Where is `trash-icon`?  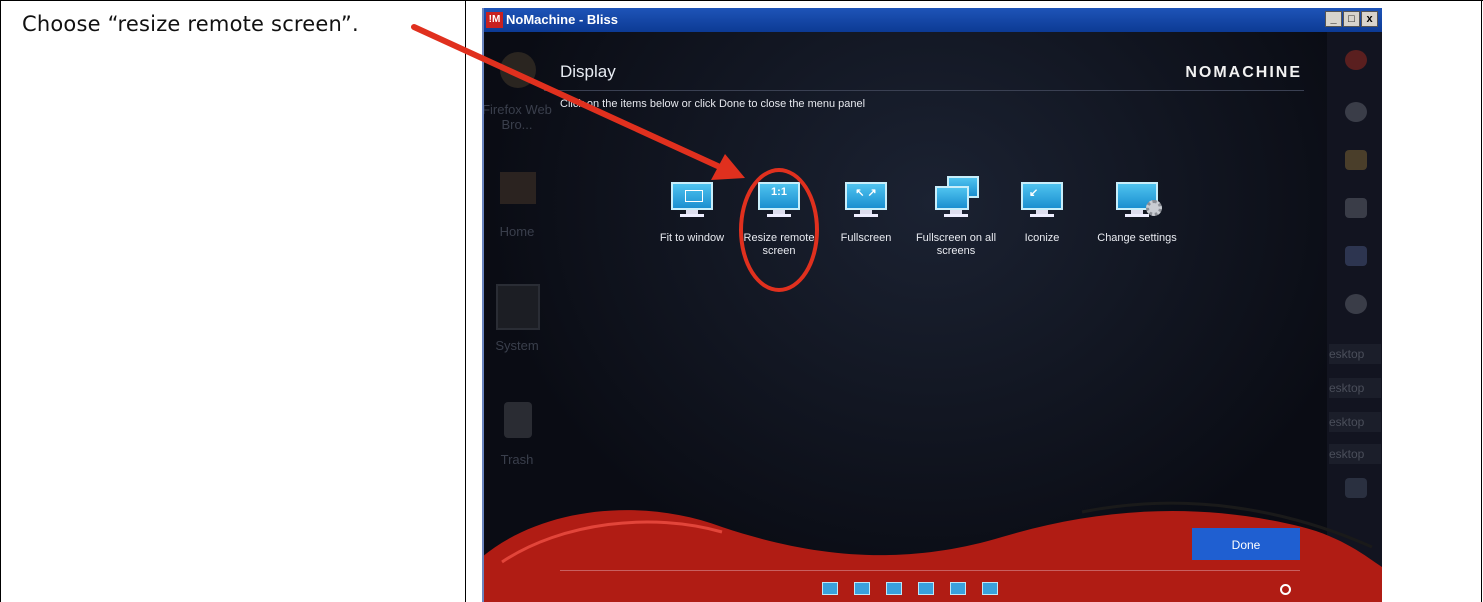
trash-icon is located at coordinates (518, 420).